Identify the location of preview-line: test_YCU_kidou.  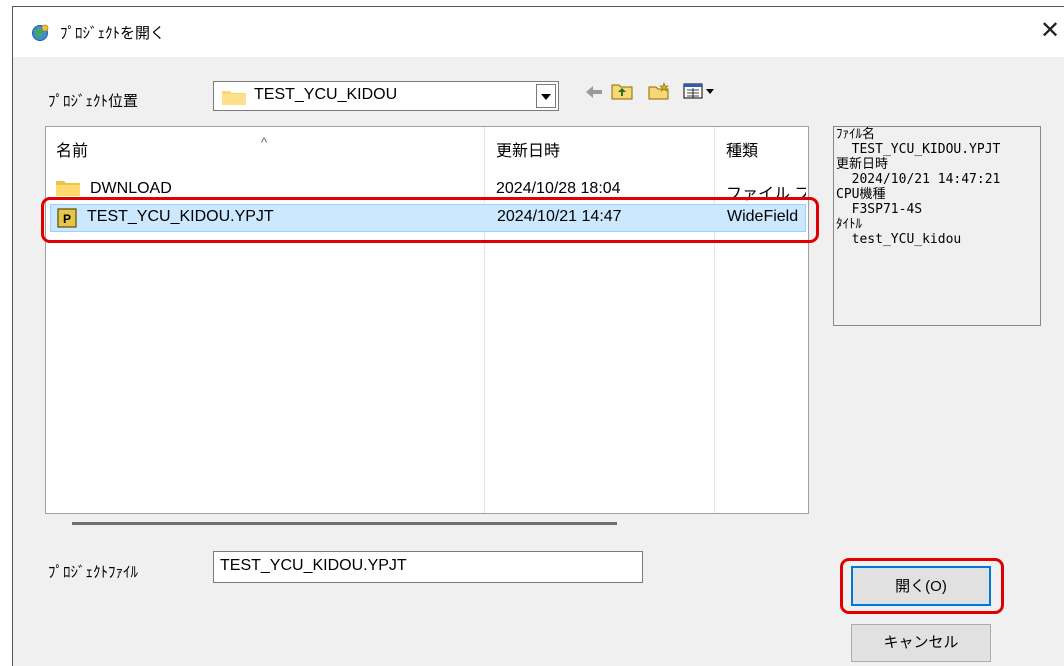
(899, 239).